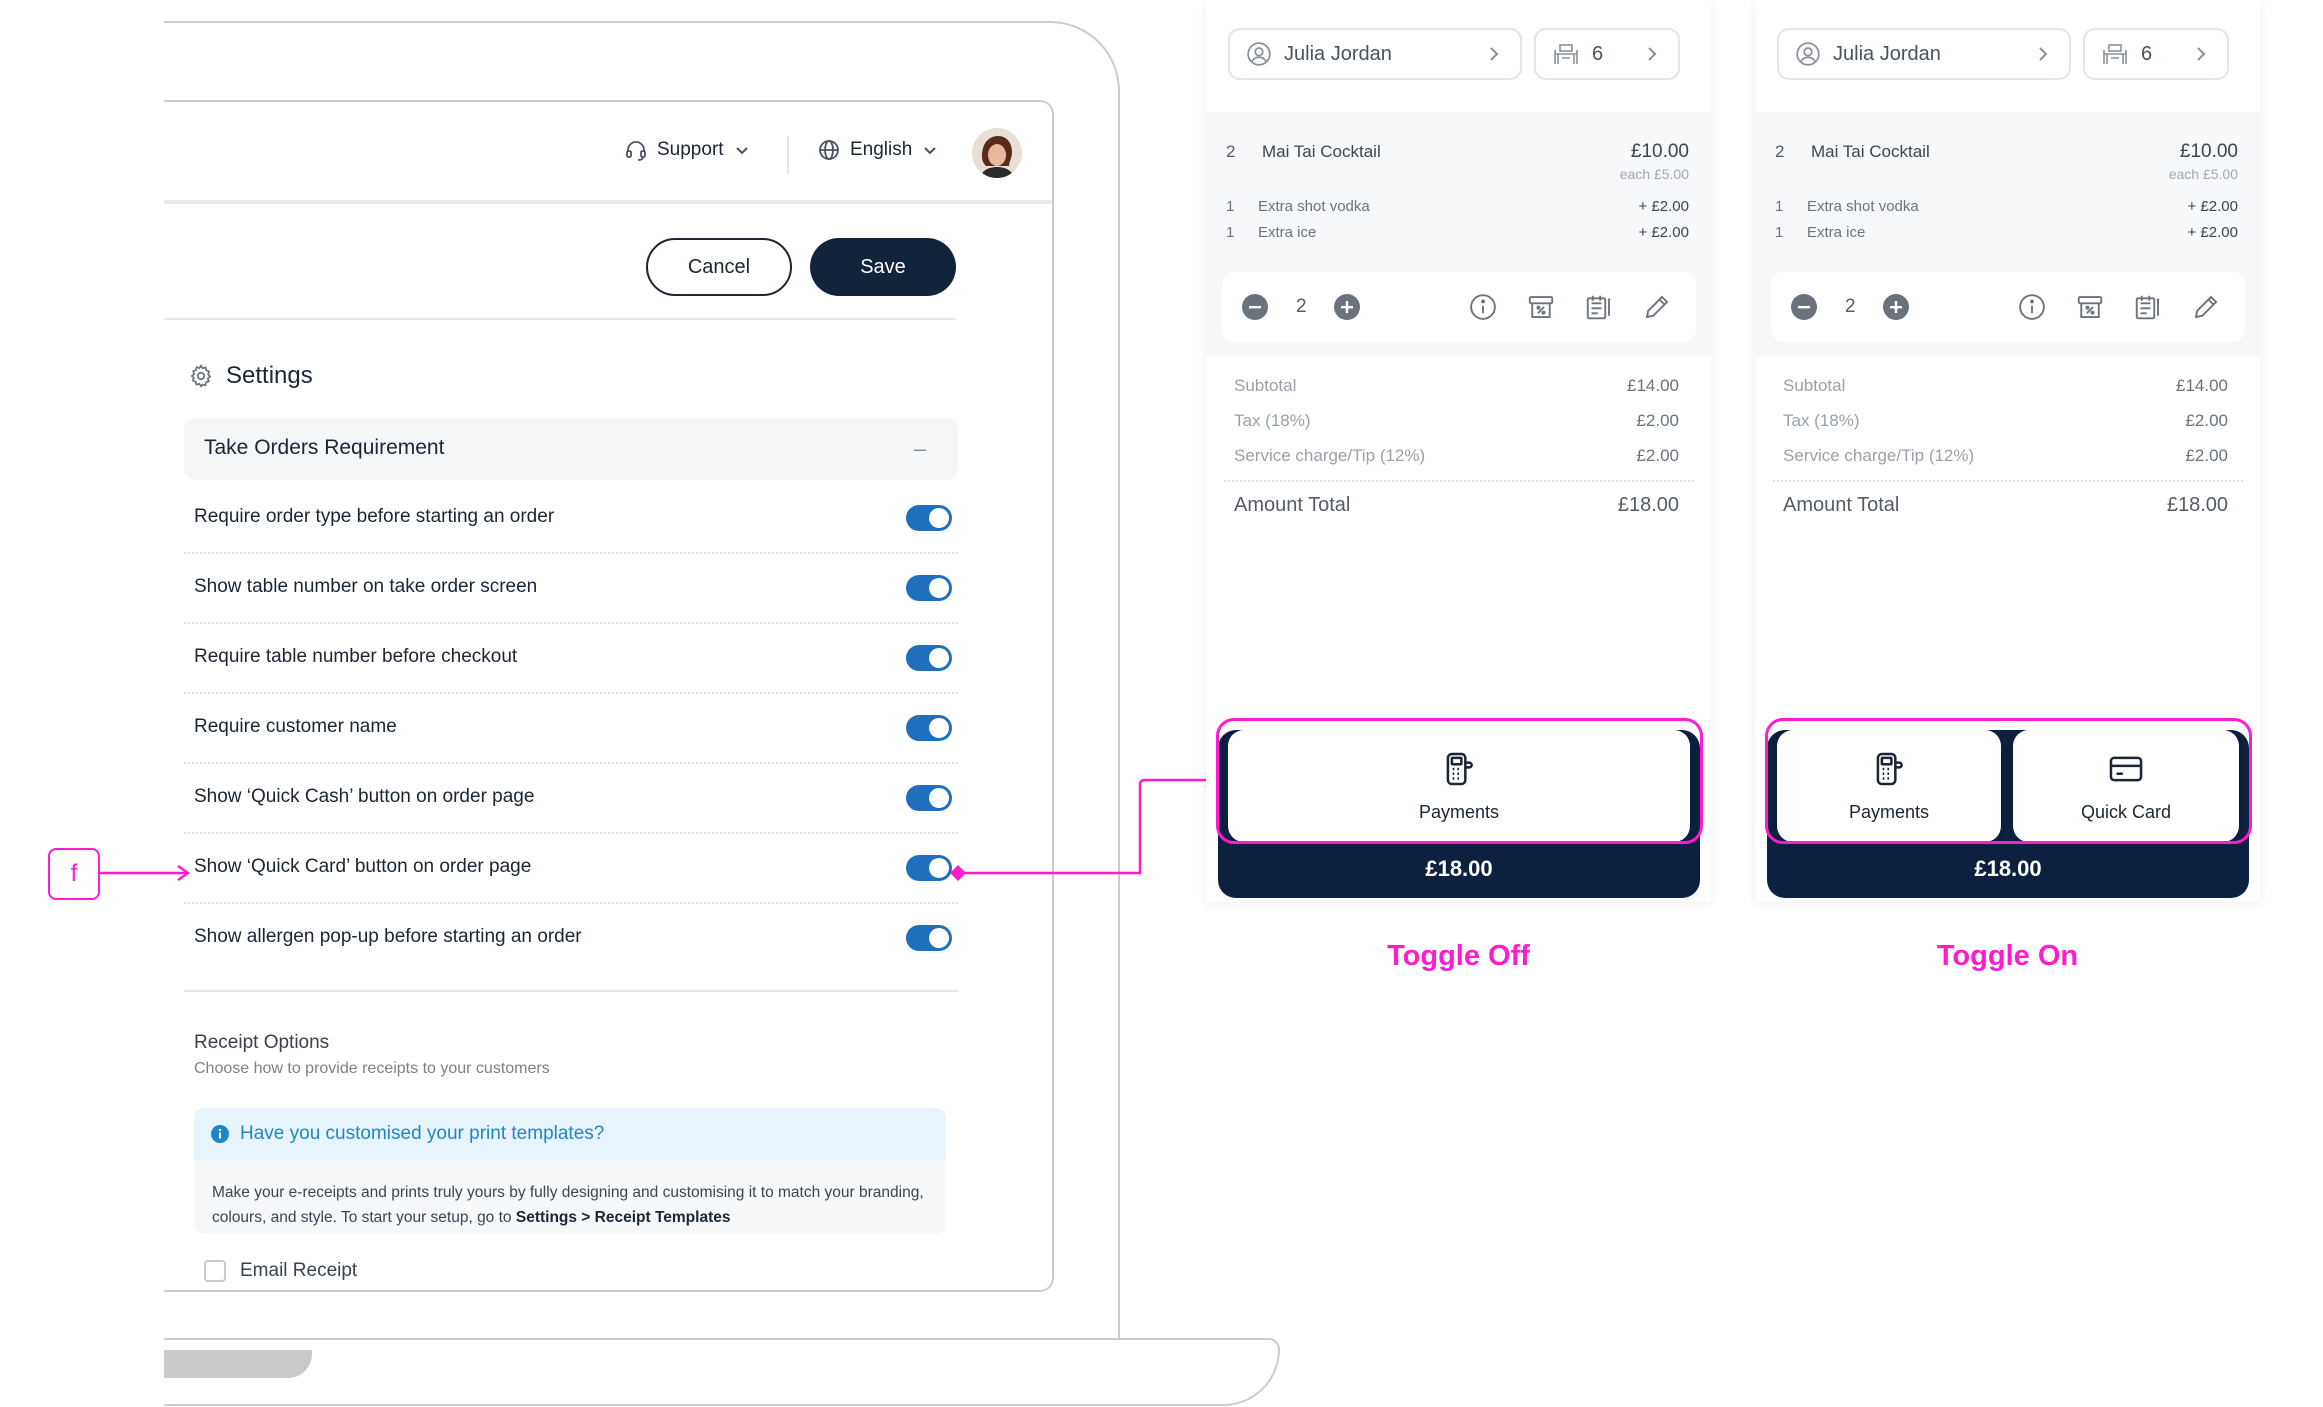  Describe the element at coordinates (2007, 956) in the screenshot. I see `caption-toggle-on: Toggle On` at that location.